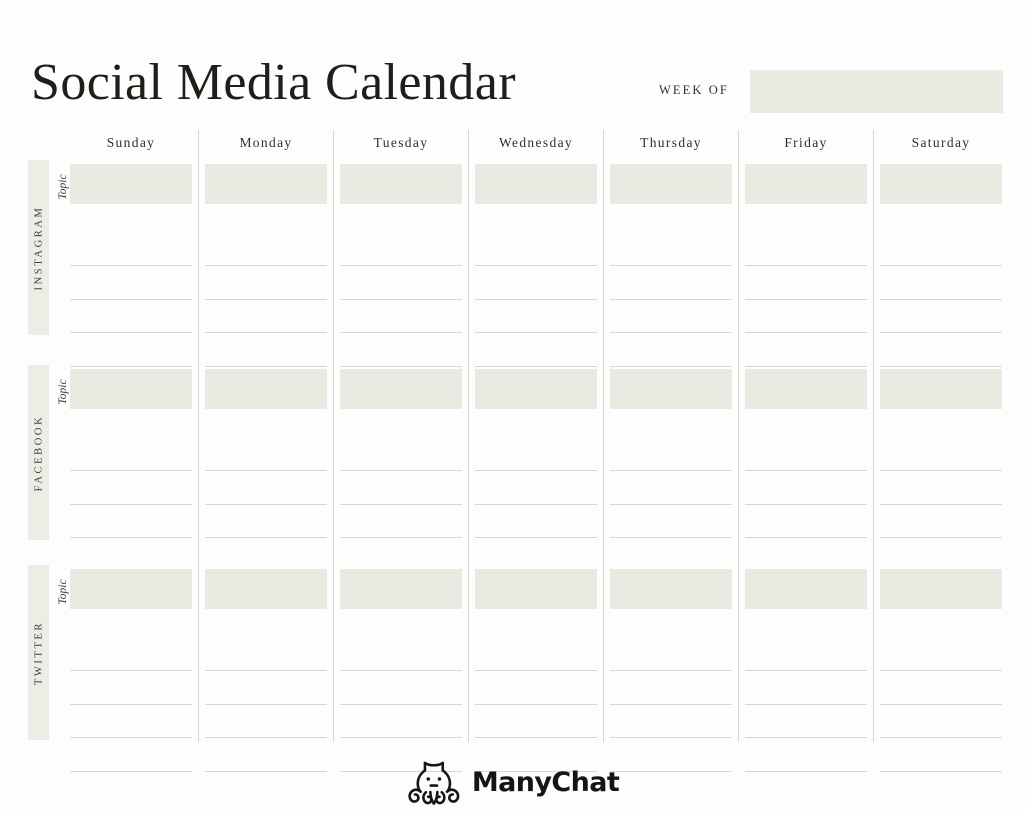 The image size is (1025, 813). I want to click on topic-input-twitter-sunday, so click(131, 589).